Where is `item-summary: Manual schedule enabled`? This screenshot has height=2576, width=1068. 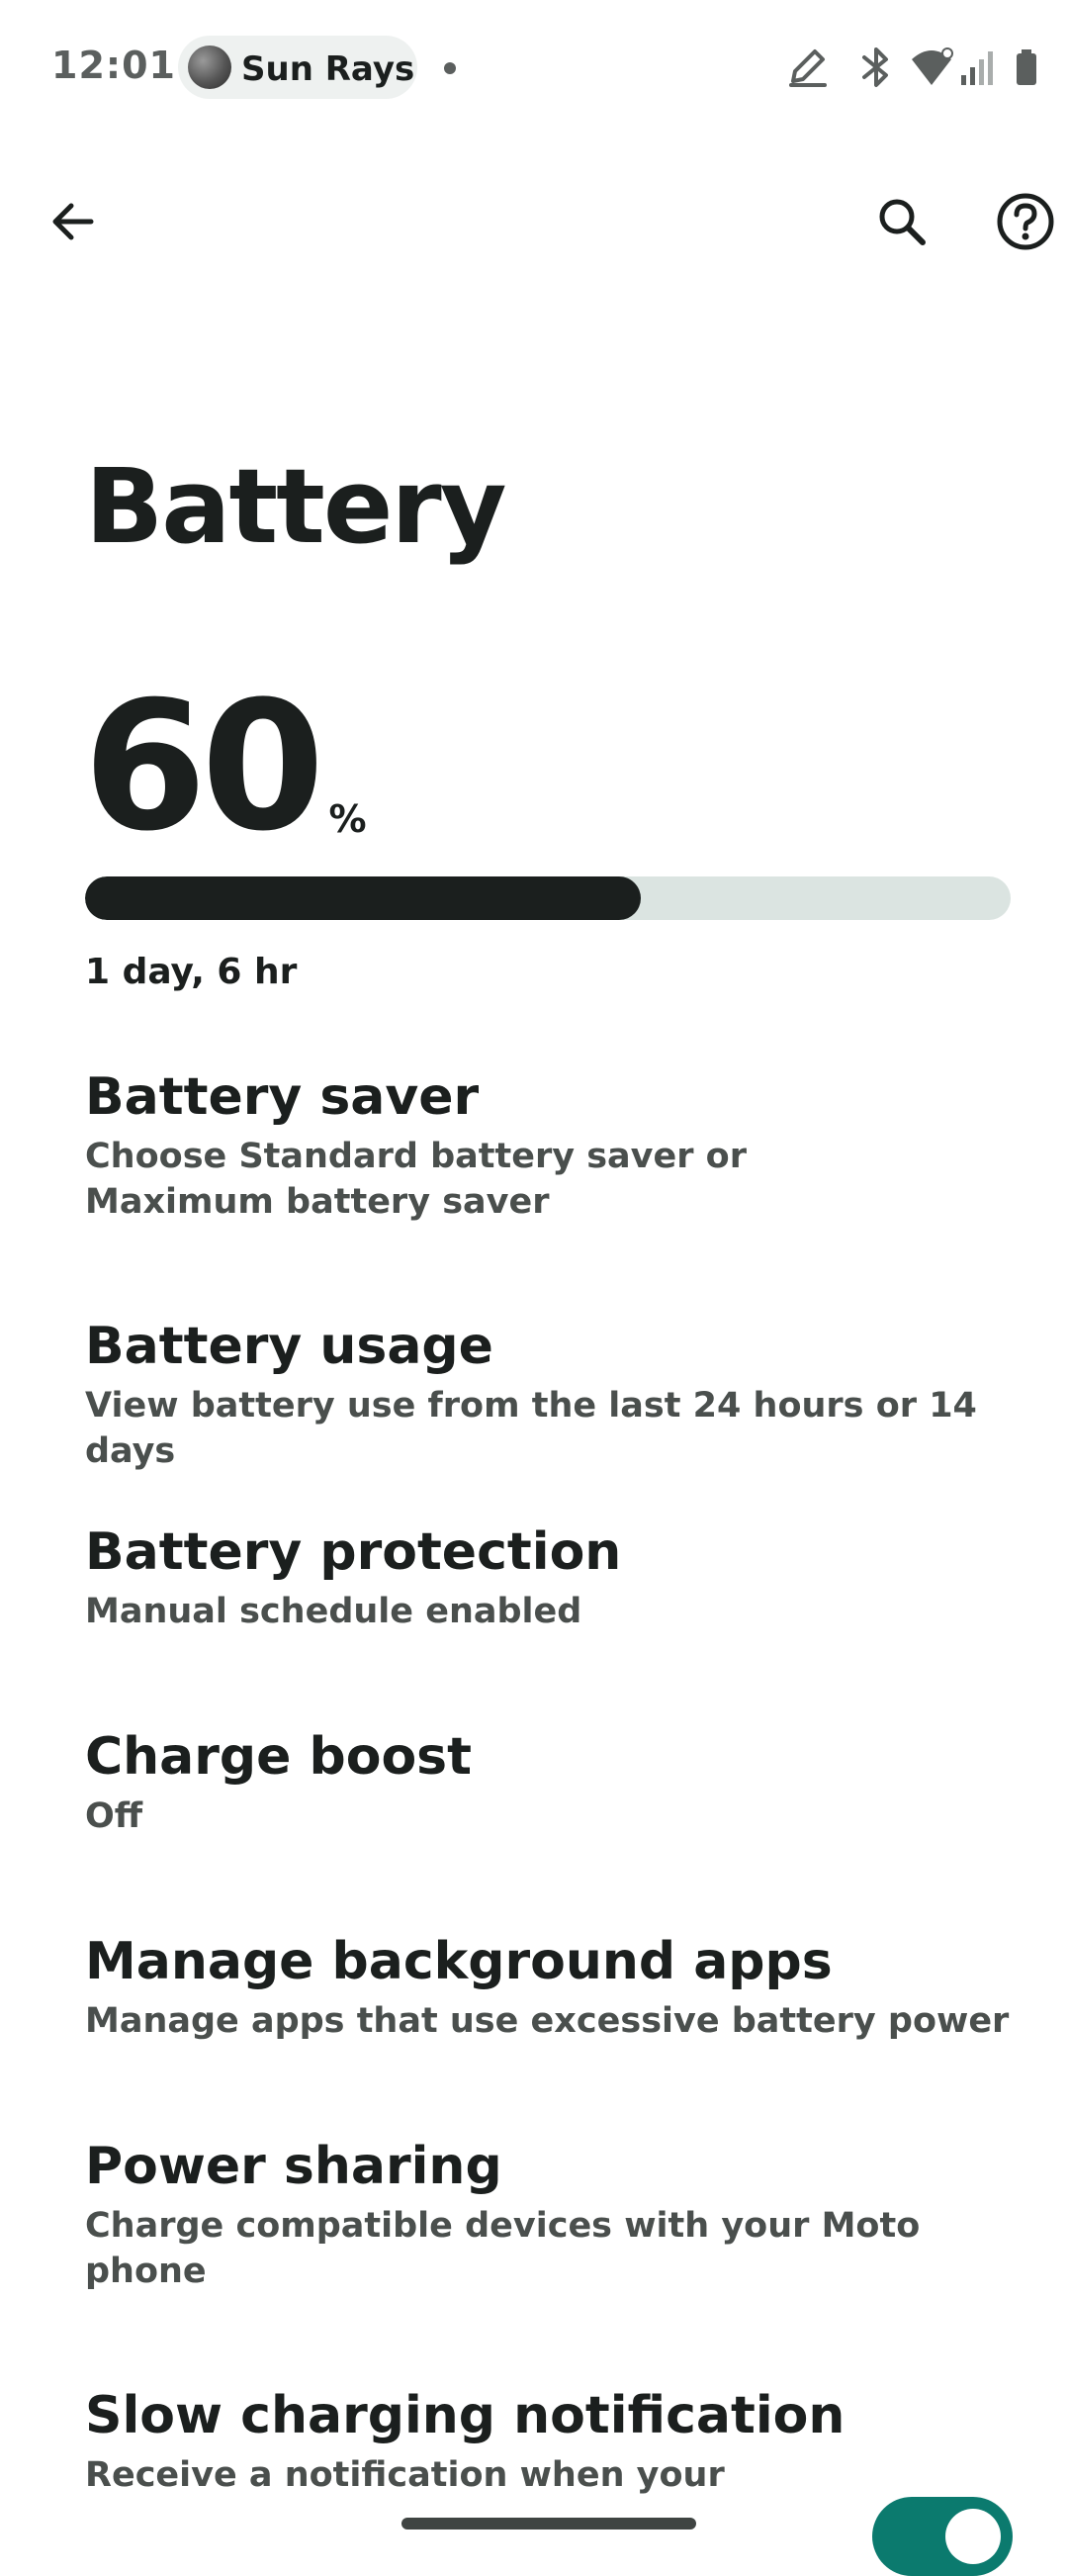 item-summary: Manual schedule enabled is located at coordinates (333, 1612).